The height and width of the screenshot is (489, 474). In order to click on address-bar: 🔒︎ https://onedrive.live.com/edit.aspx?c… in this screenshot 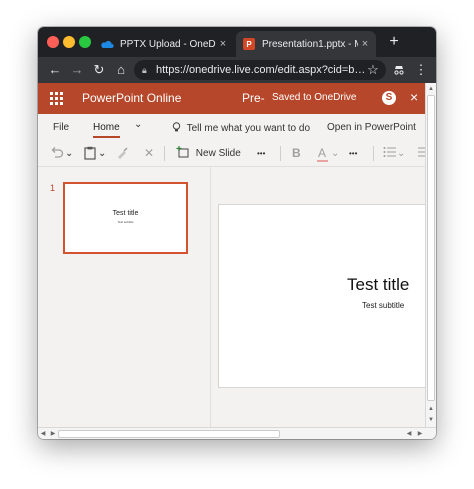, I will do `click(260, 70)`.